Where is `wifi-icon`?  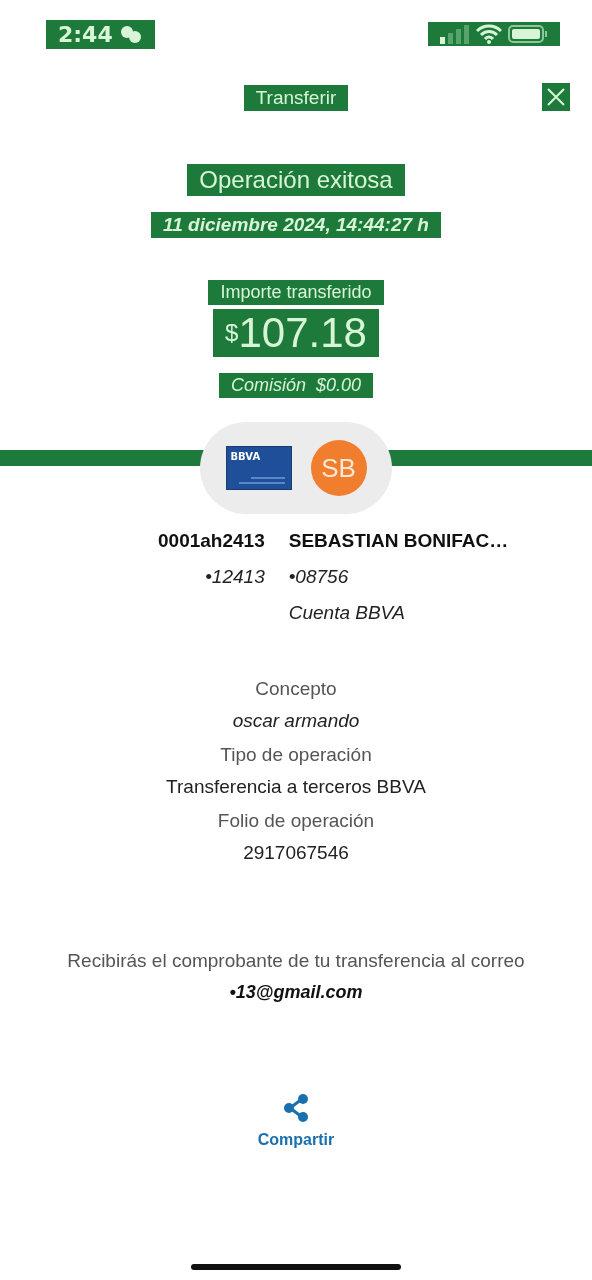
wifi-icon is located at coordinates (489, 34).